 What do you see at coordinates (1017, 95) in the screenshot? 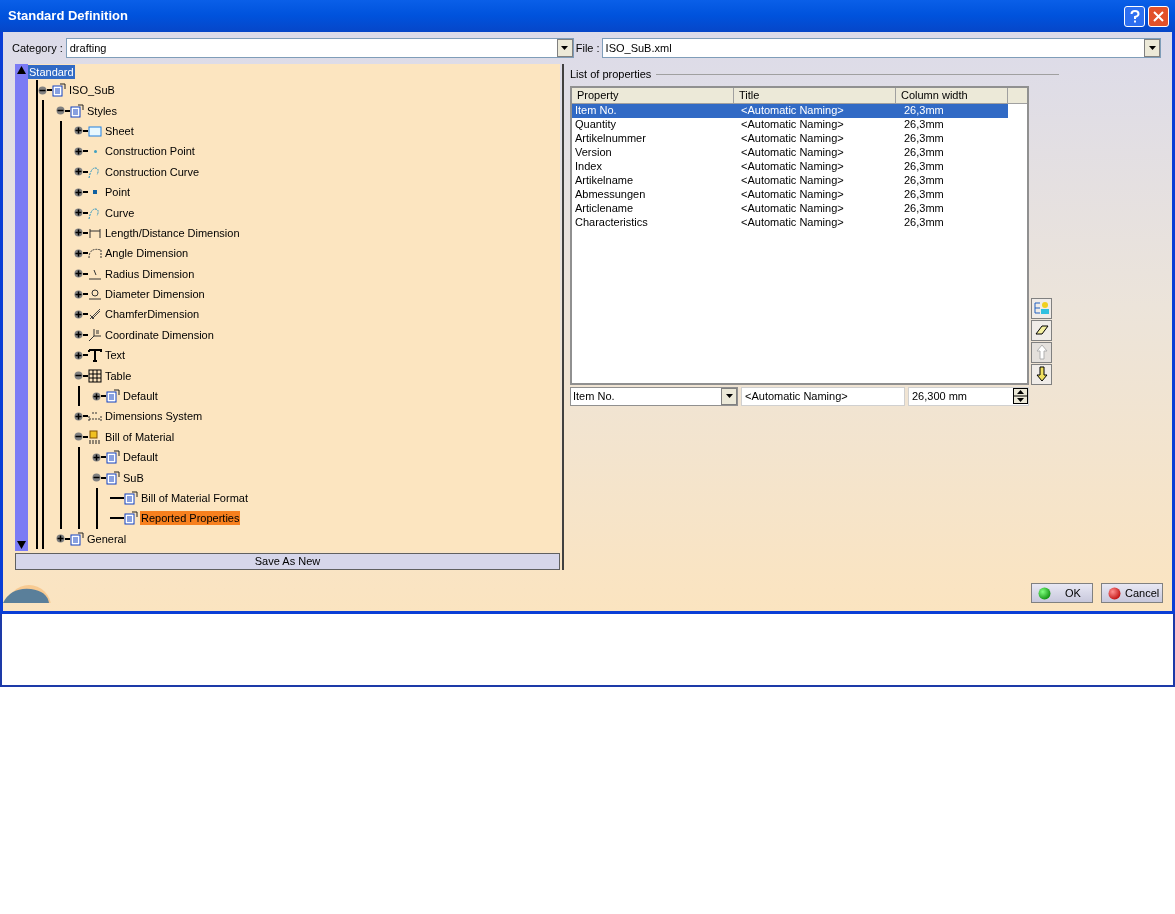
I see `header-filler` at bounding box center [1017, 95].